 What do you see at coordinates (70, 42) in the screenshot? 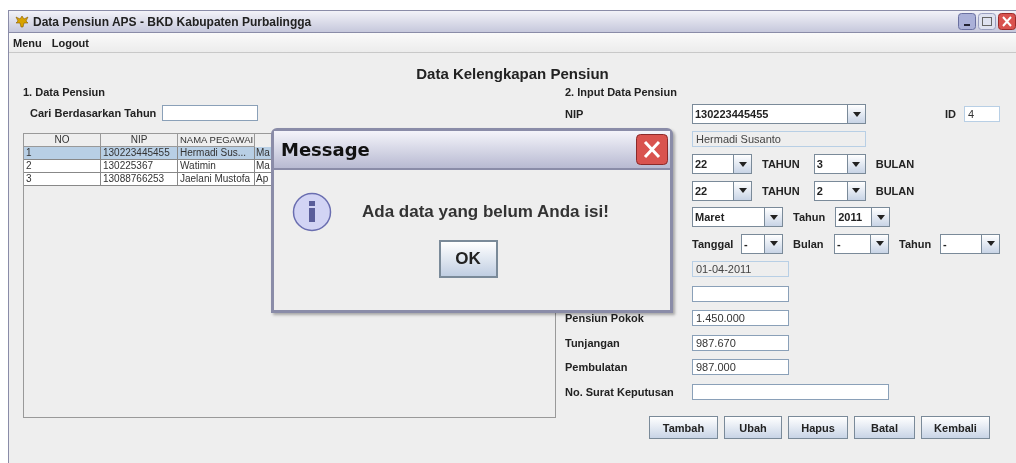
I see `menu-item: Logout` at bounding box center [70, 42].